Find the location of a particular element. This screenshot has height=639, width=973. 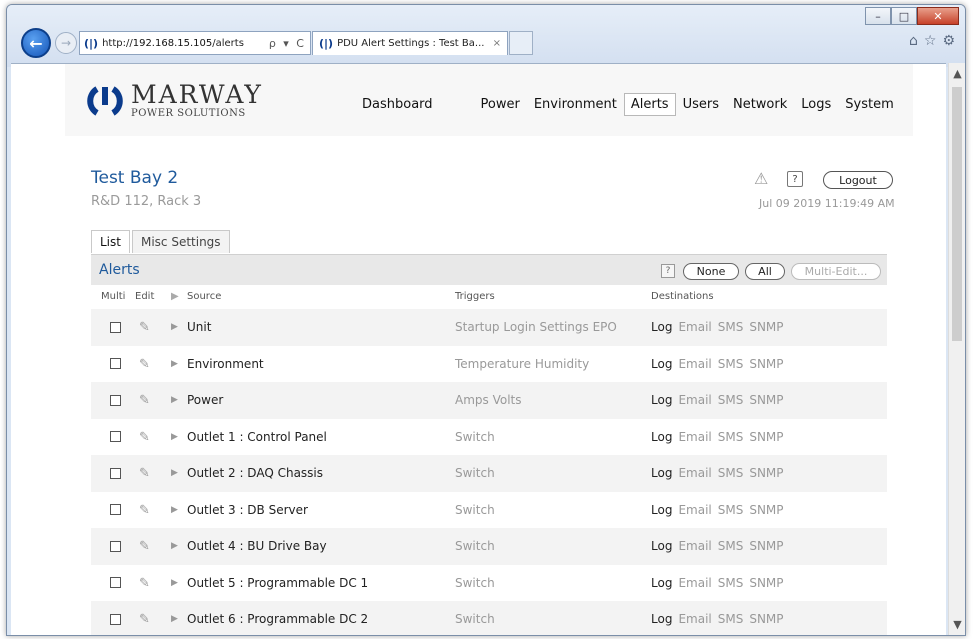

nav-power: Power is located at coordinates (500, 104).